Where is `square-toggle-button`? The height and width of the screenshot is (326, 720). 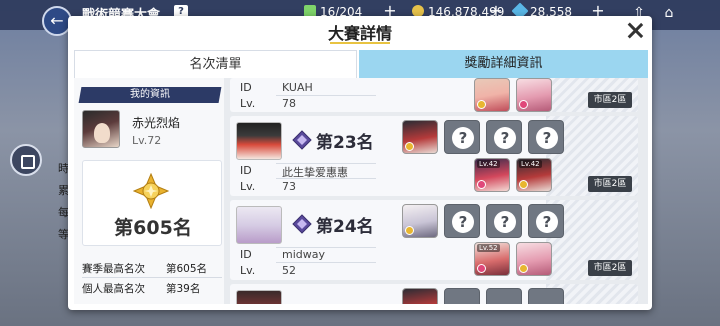 square-toggle-button is located at coordinates (26, 160).